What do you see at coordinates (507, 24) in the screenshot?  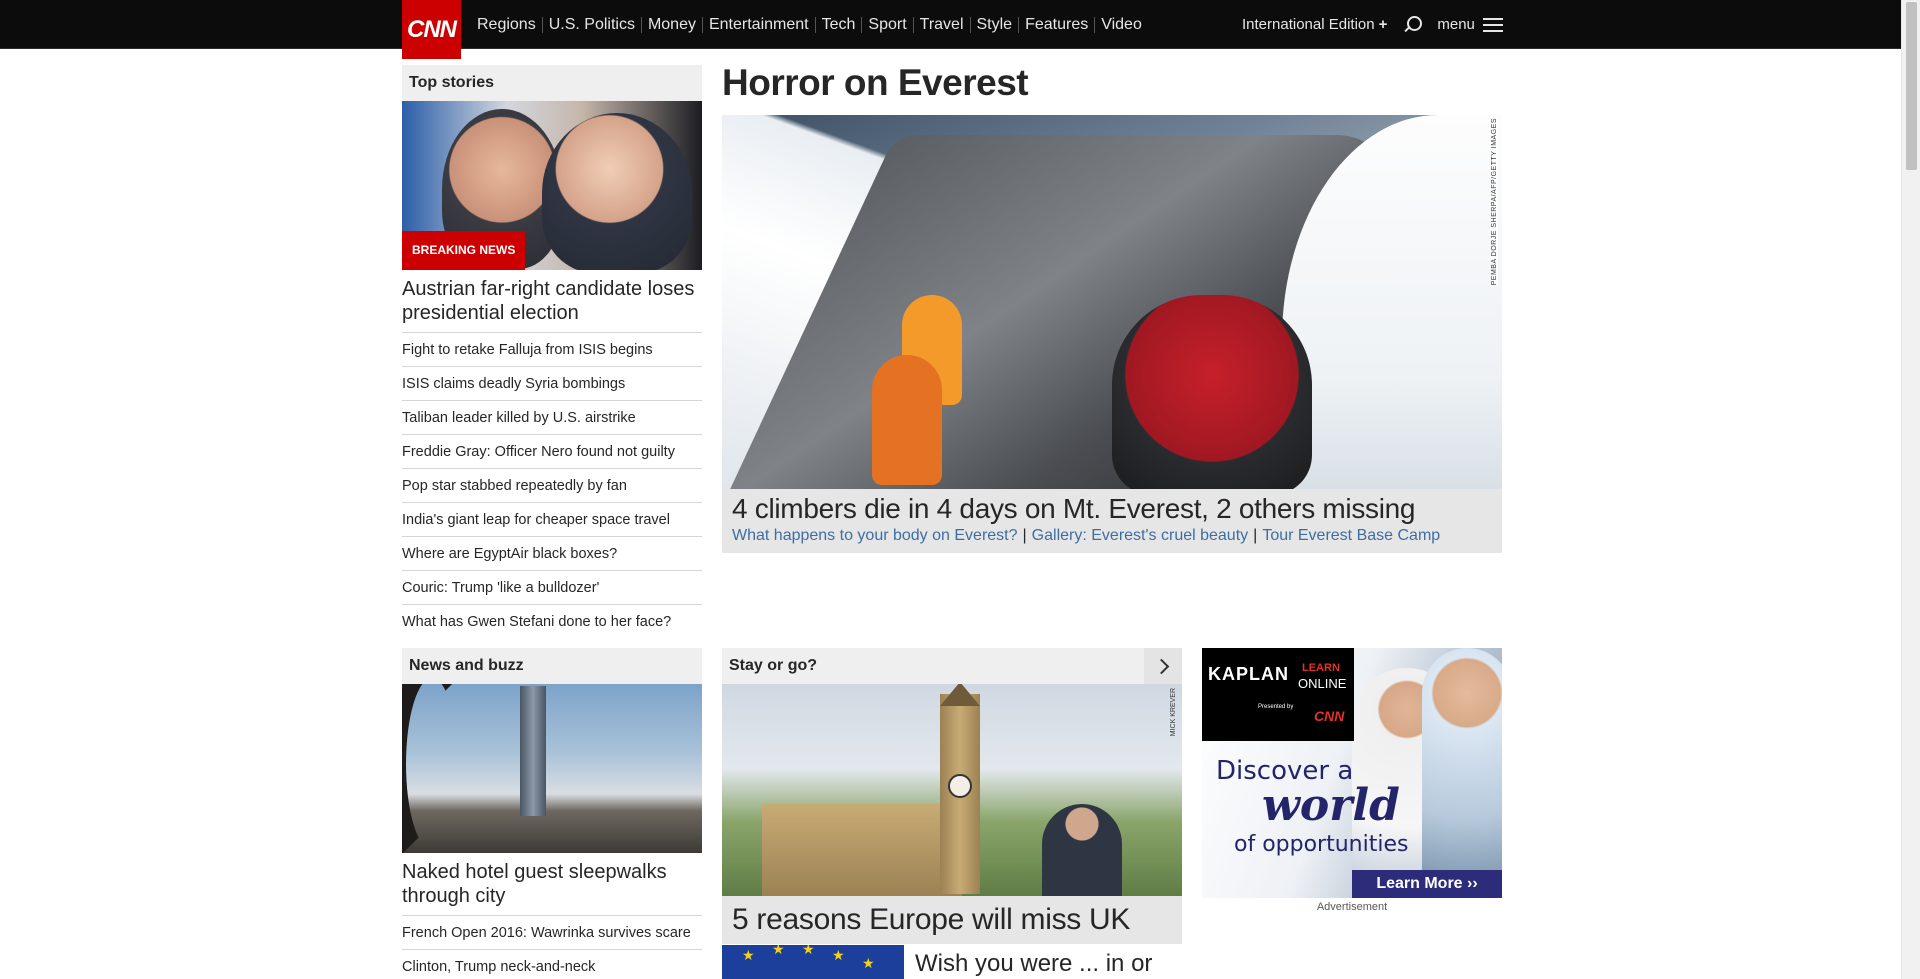 I see `nav-link-regions: Regions` at bounding box center [507, 24].